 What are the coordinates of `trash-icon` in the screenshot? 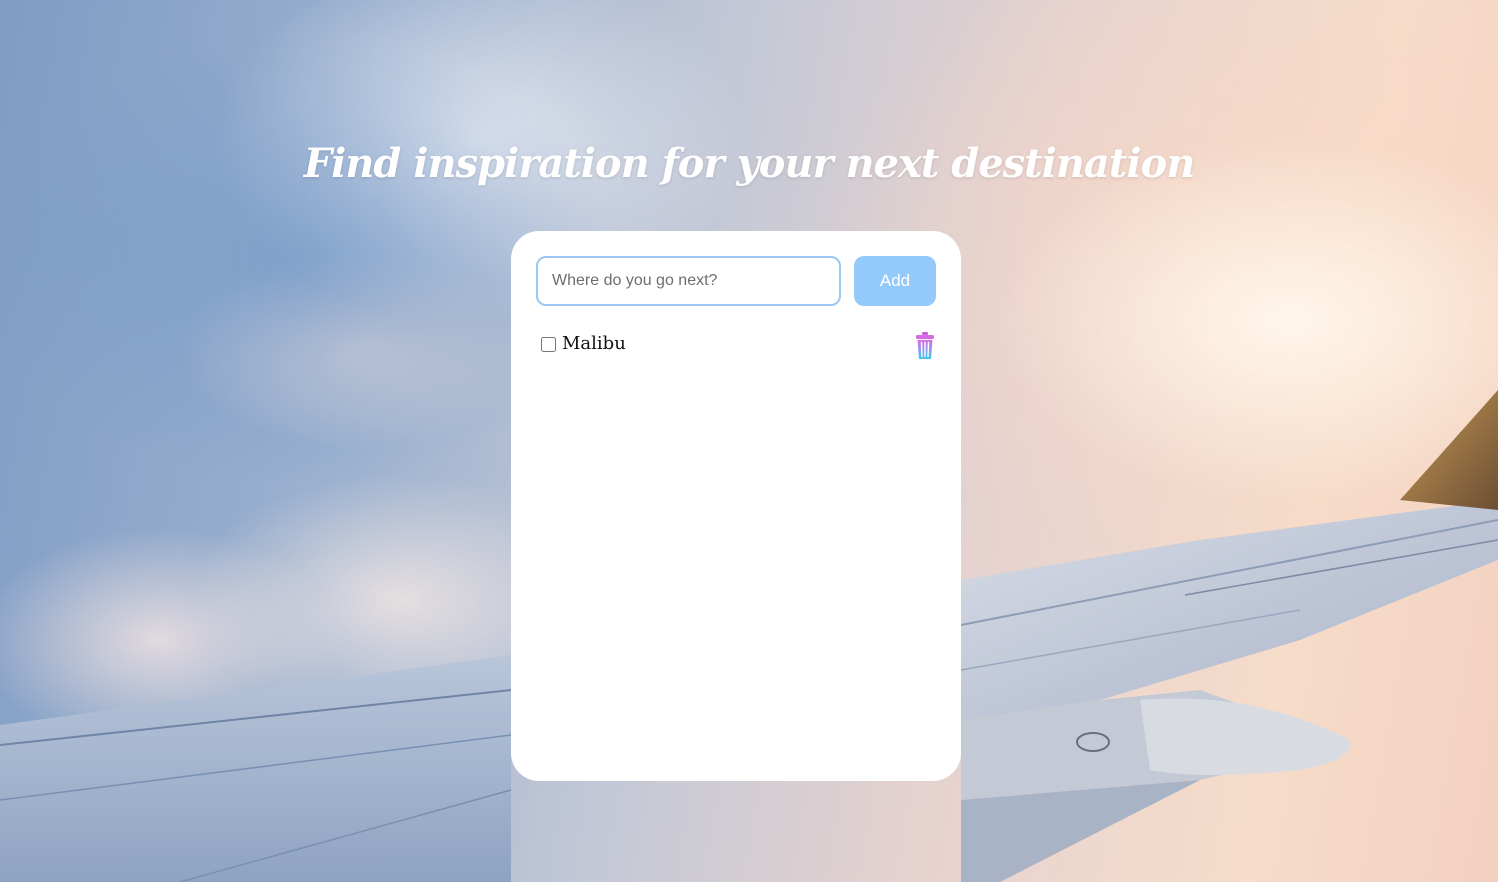 It's located at (925, 346).